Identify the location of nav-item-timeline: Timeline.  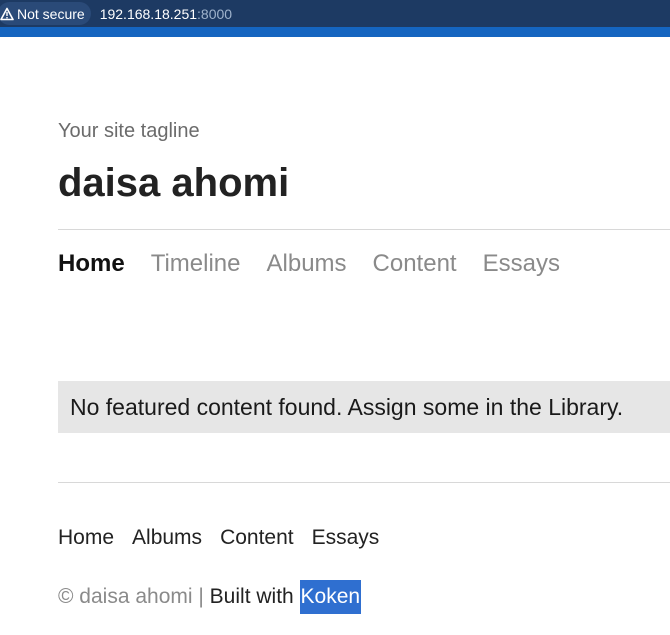
(196, 264).